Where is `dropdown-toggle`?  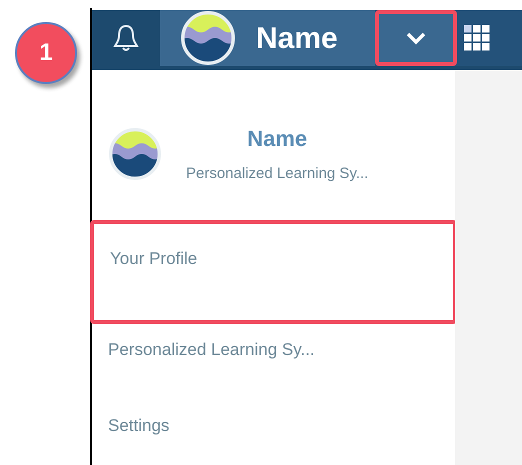
dropdown-toggle is located at coordinates (416, 38).